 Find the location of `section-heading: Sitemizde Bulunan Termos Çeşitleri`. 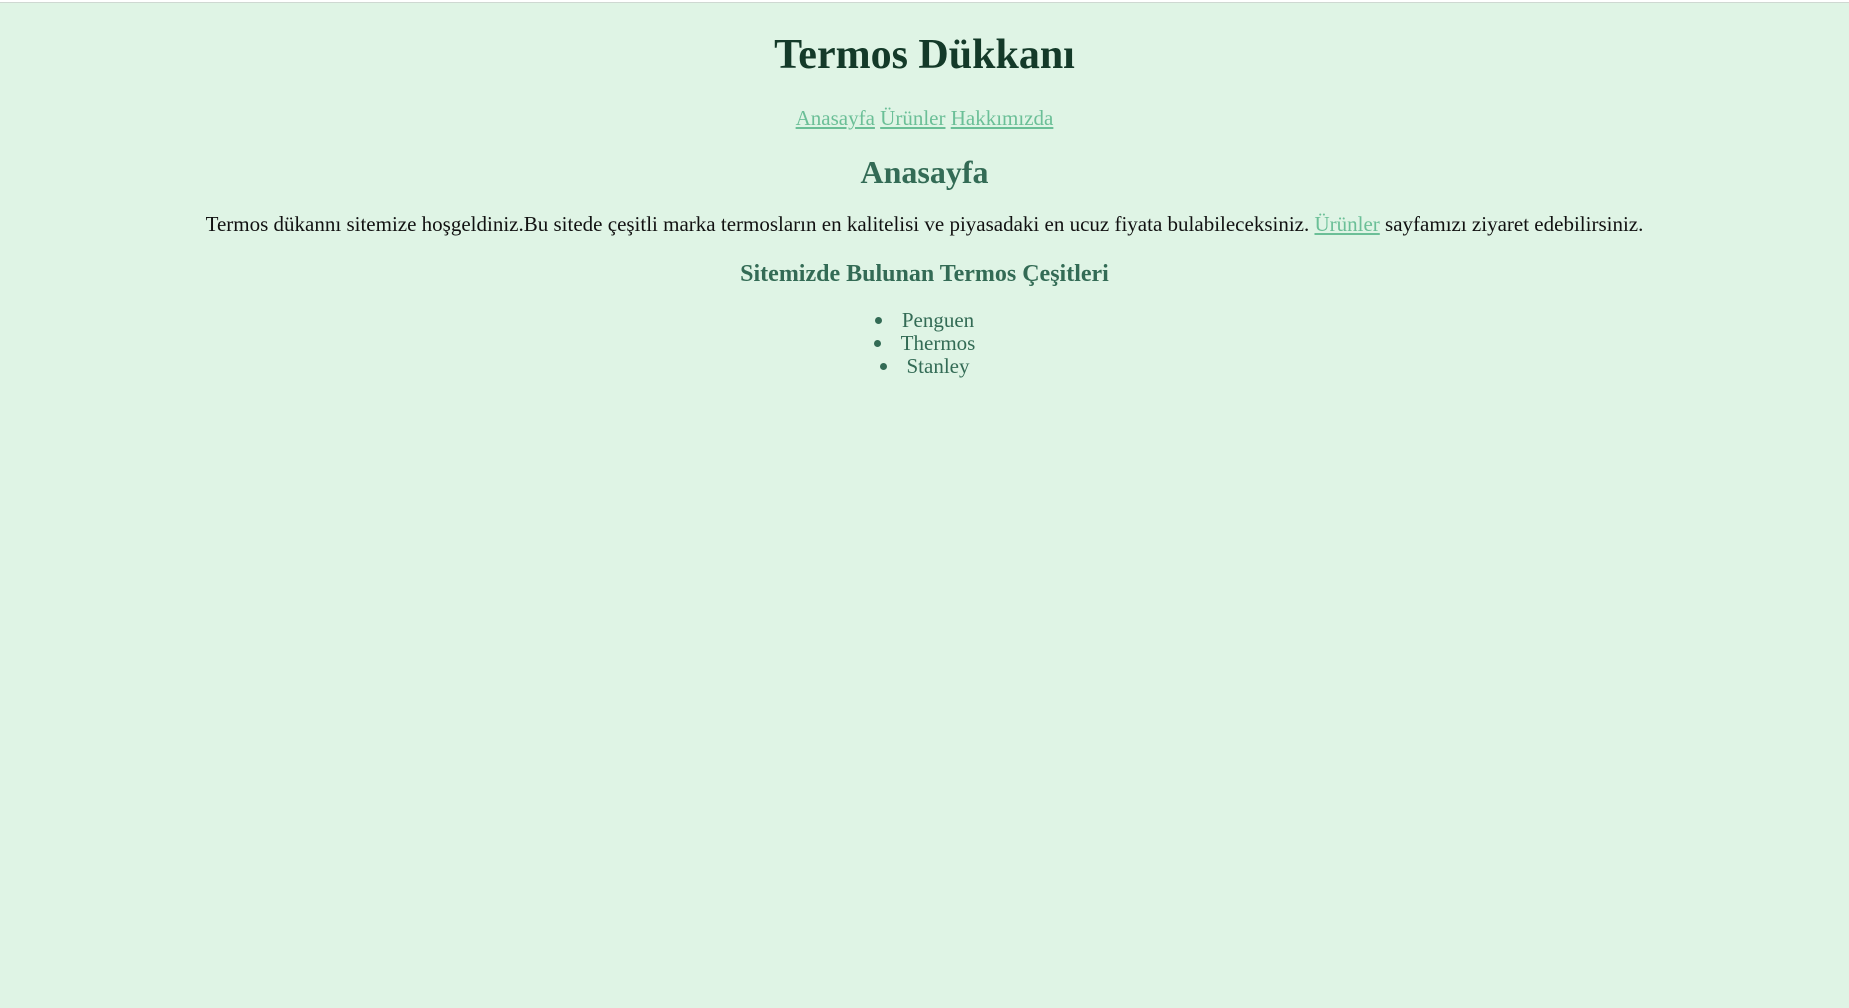

section-heading: Sitemizde Bulunan Termos Çeşitleri is located at coordinates (924, 274).